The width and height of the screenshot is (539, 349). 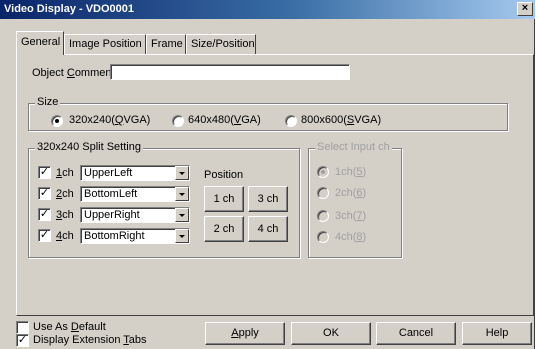 I want to click on size-radio-qvga, so click(x=57, y=121).